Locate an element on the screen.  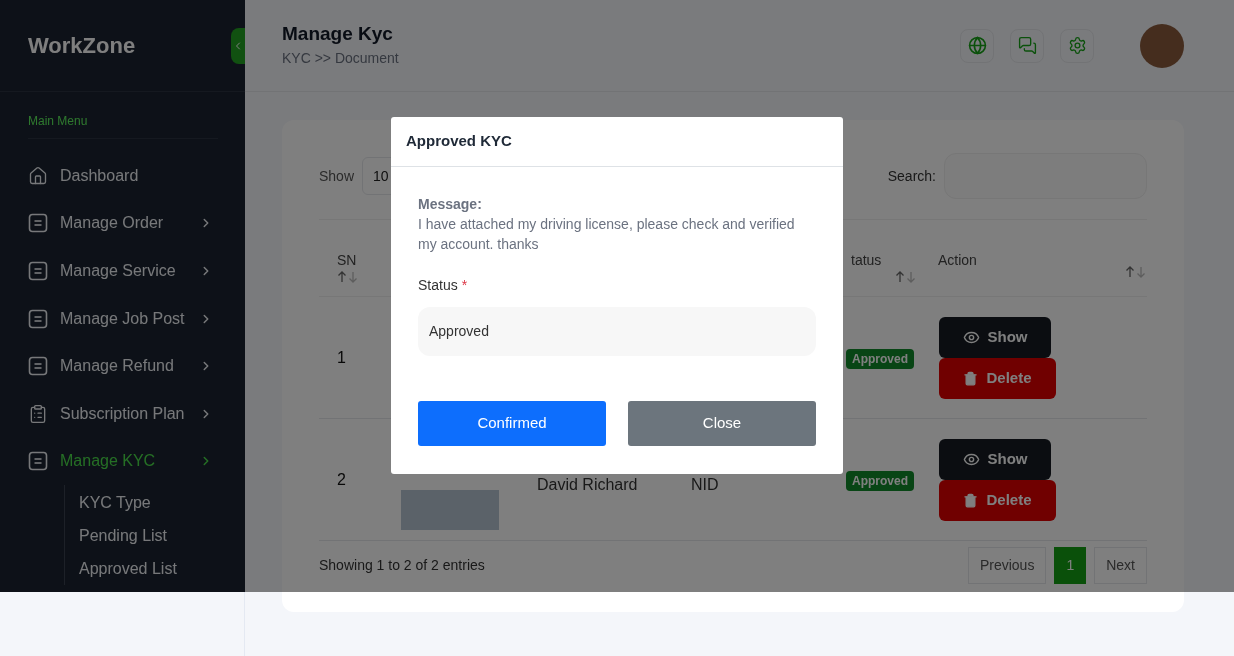
menu-item: Subscription Plan is located at coordinates (120, 413).